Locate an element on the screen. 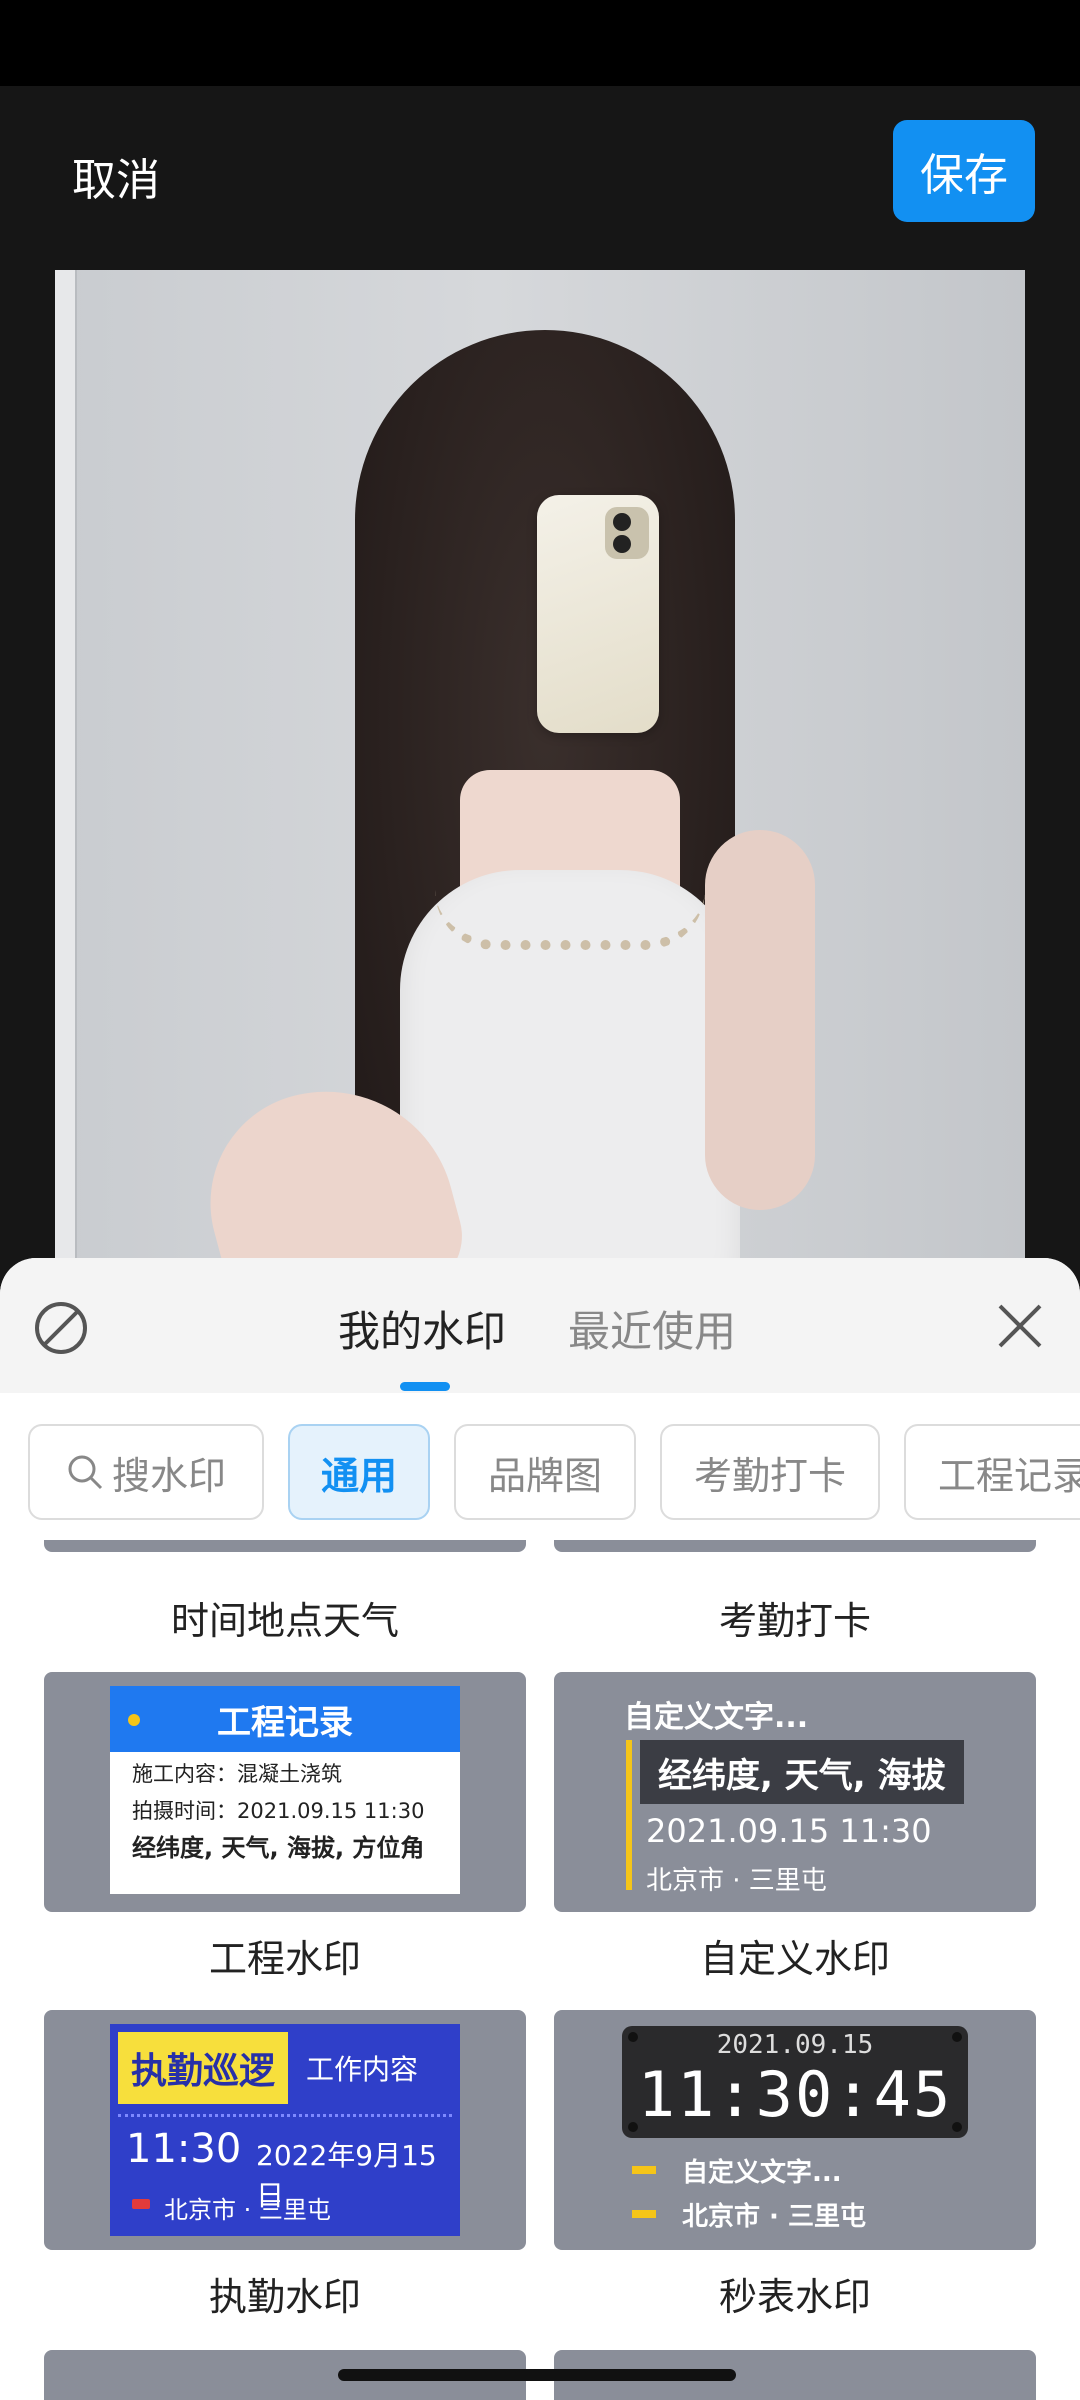  custom-location: 北京市 · 三里屯 is located at coordinates (736, 1881).